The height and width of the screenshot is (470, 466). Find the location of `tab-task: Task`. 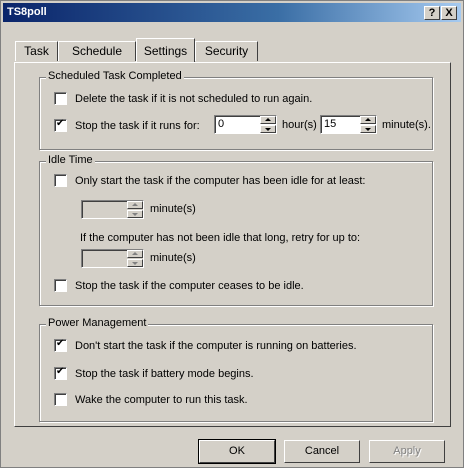

tab-task: Task is located at coordinates (36, 51).